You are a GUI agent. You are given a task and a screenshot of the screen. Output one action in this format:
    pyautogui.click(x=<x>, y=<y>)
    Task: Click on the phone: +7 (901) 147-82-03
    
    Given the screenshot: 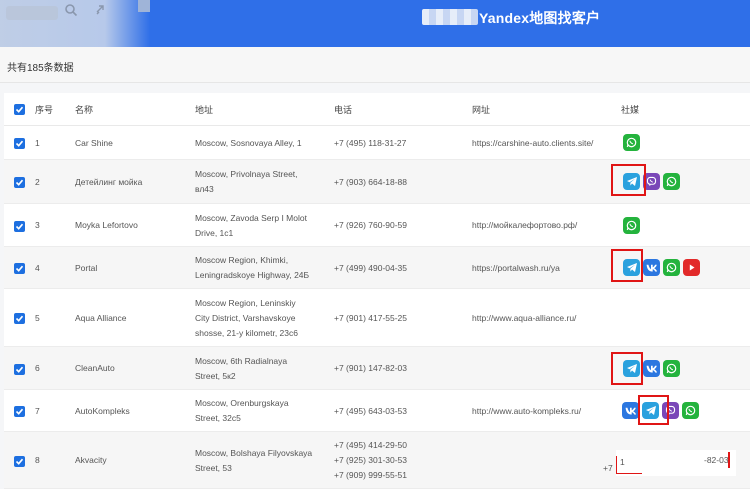 What is the action you would take?
    pyautogui.click(x=371, y=368)
    